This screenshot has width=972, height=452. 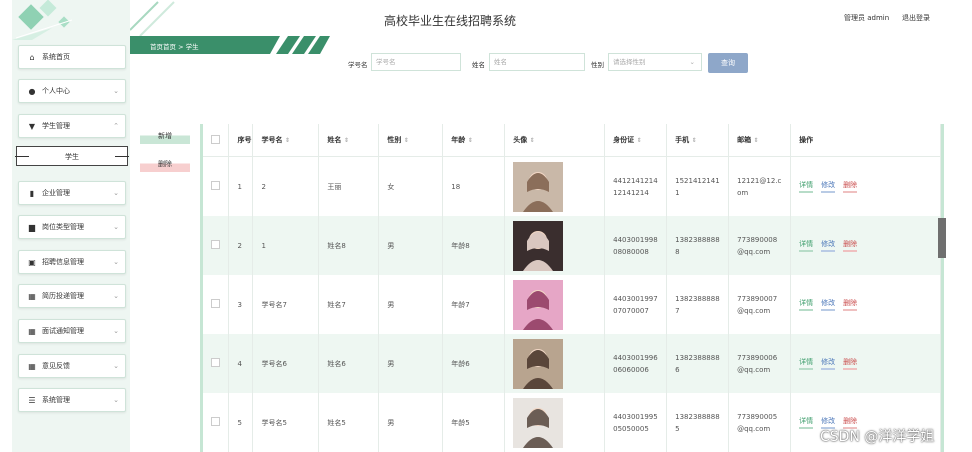 What do you see at coordinates (916, 18) in the screenshot?
I see `logout-link: 退出登录` at bounding box center [916, 18].